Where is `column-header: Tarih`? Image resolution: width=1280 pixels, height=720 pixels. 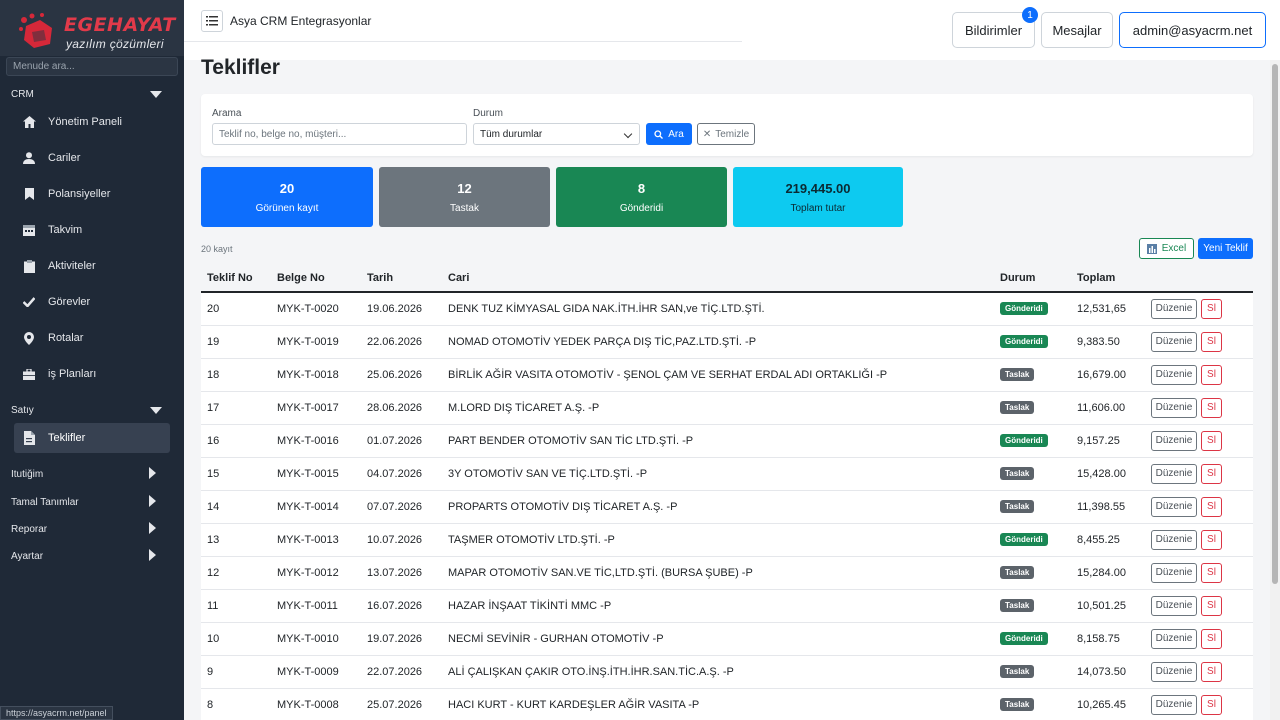
column-header: Tarih is located at coordinates (401, 279).